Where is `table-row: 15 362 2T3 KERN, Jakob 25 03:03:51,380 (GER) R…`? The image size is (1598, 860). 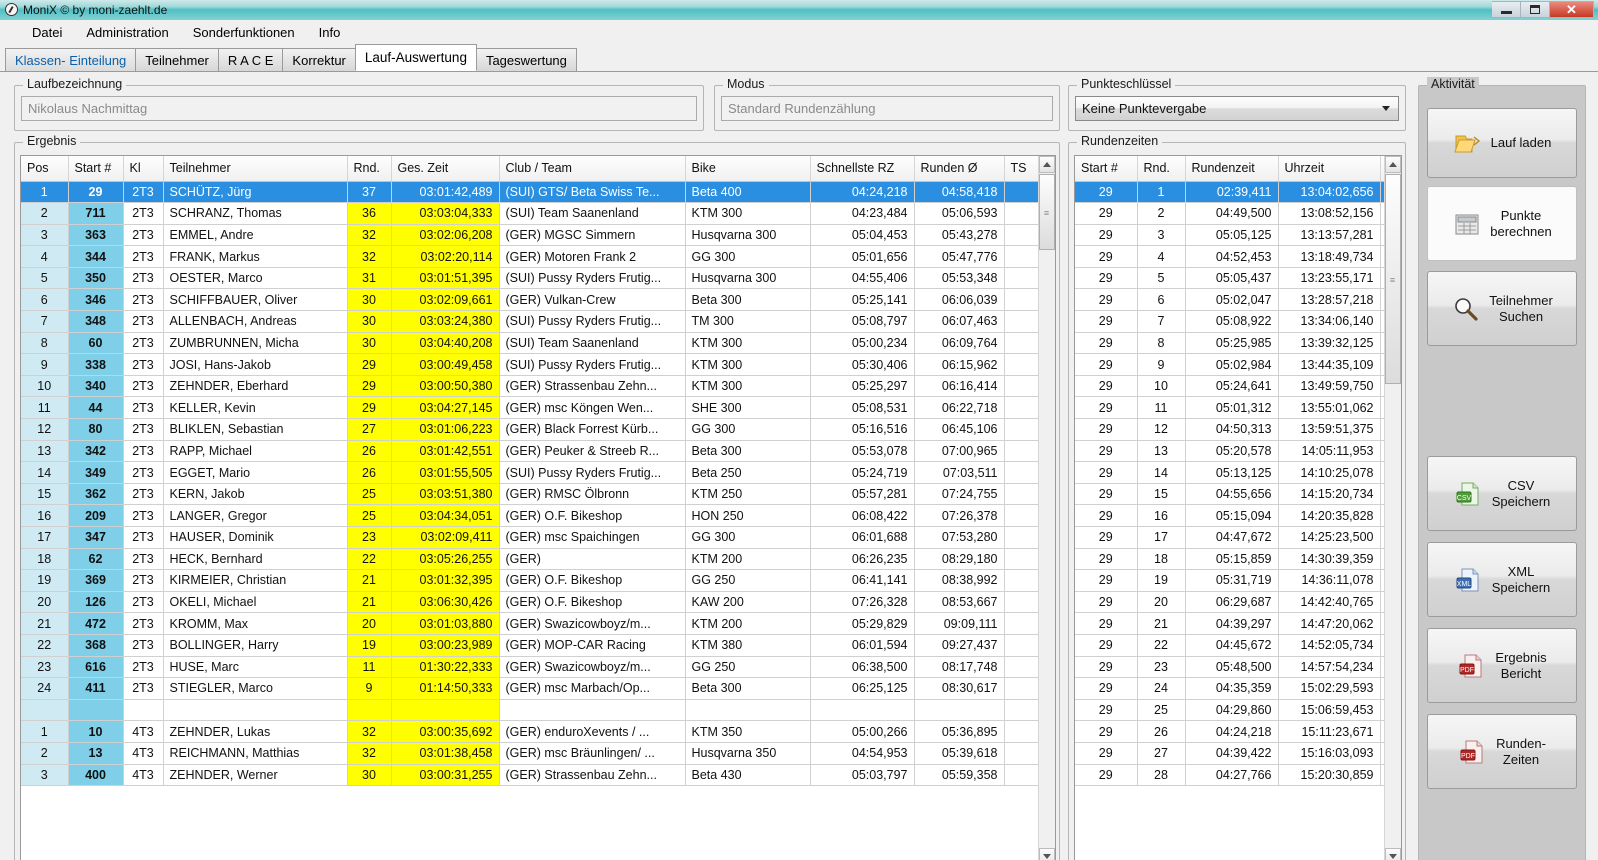 table-row: 15 362 2T3 KERN, Jakob 25 03:03:51,380 (GER) R… is located at coordinates (529, 494).